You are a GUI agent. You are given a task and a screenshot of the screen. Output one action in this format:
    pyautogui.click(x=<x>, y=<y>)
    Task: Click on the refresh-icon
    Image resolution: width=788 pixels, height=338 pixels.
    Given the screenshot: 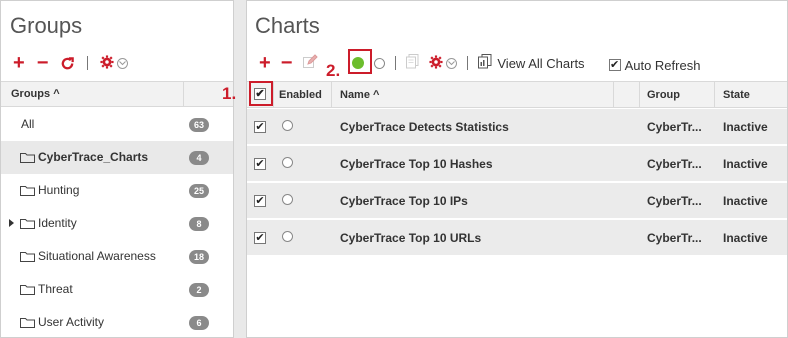 What is the action you would take?
    pyautogui.click(x=67, y=63)
    